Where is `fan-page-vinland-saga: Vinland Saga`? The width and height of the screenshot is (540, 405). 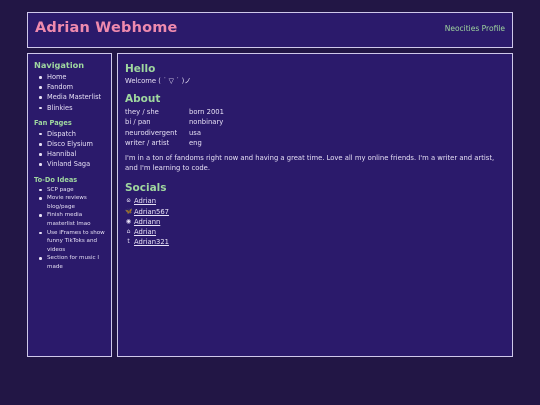 fan-page-vinland-saga: Vinland Saga is located at coordinates (74, 164).